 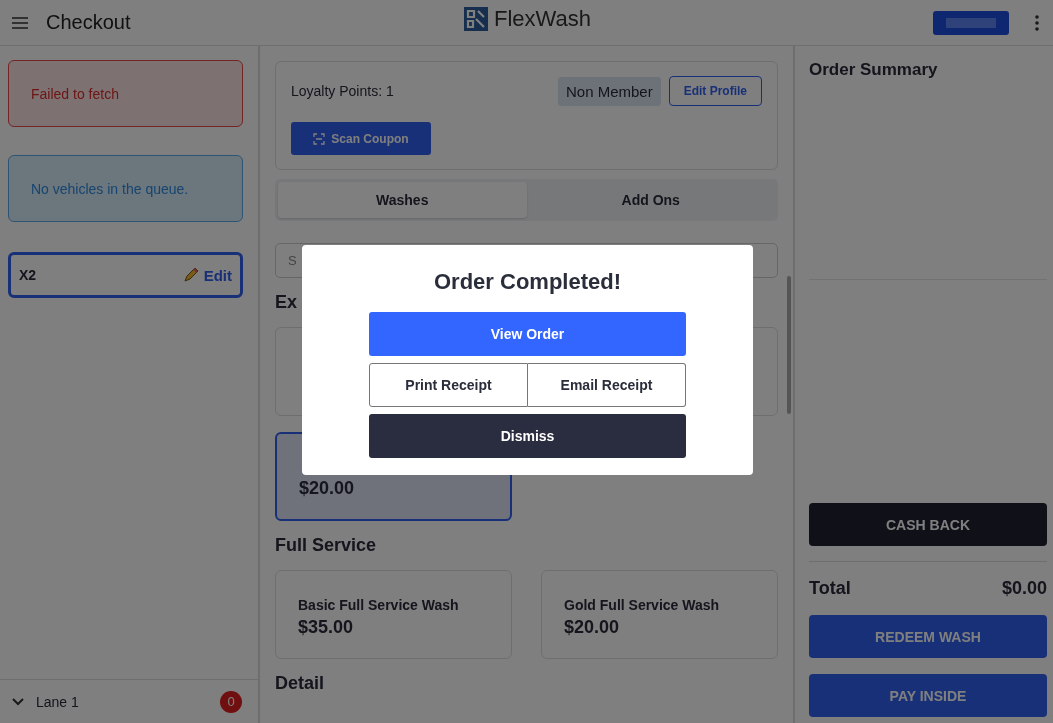 What do you see at coordinates (326, 545) in the screenshot?
I see `section-heading: Full Service` at bounding box center [326, 545].